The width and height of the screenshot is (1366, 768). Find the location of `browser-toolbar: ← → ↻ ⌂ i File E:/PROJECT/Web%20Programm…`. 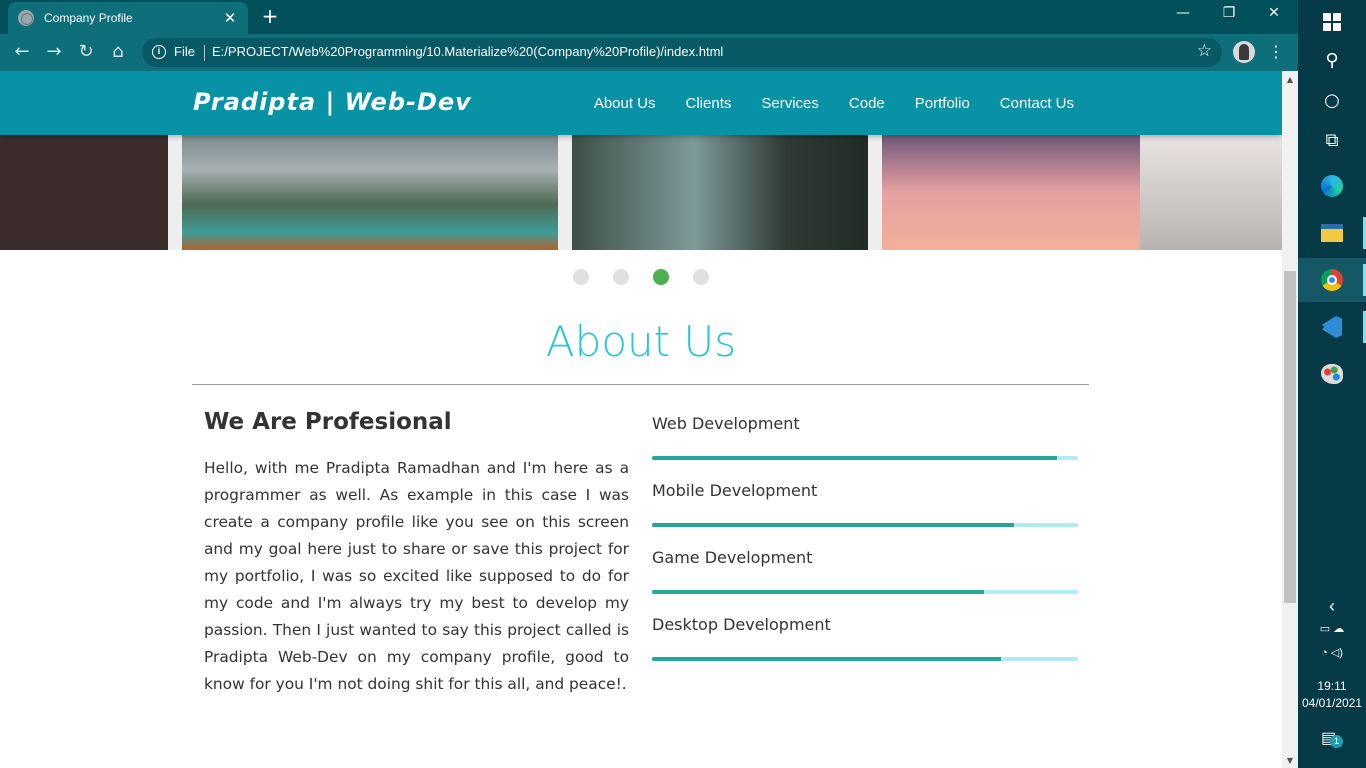

browser-toolbar: ← → ↻ ⌂ i File E:/PROJECT/Web%20Programm… is located at coordinates (649, 52).